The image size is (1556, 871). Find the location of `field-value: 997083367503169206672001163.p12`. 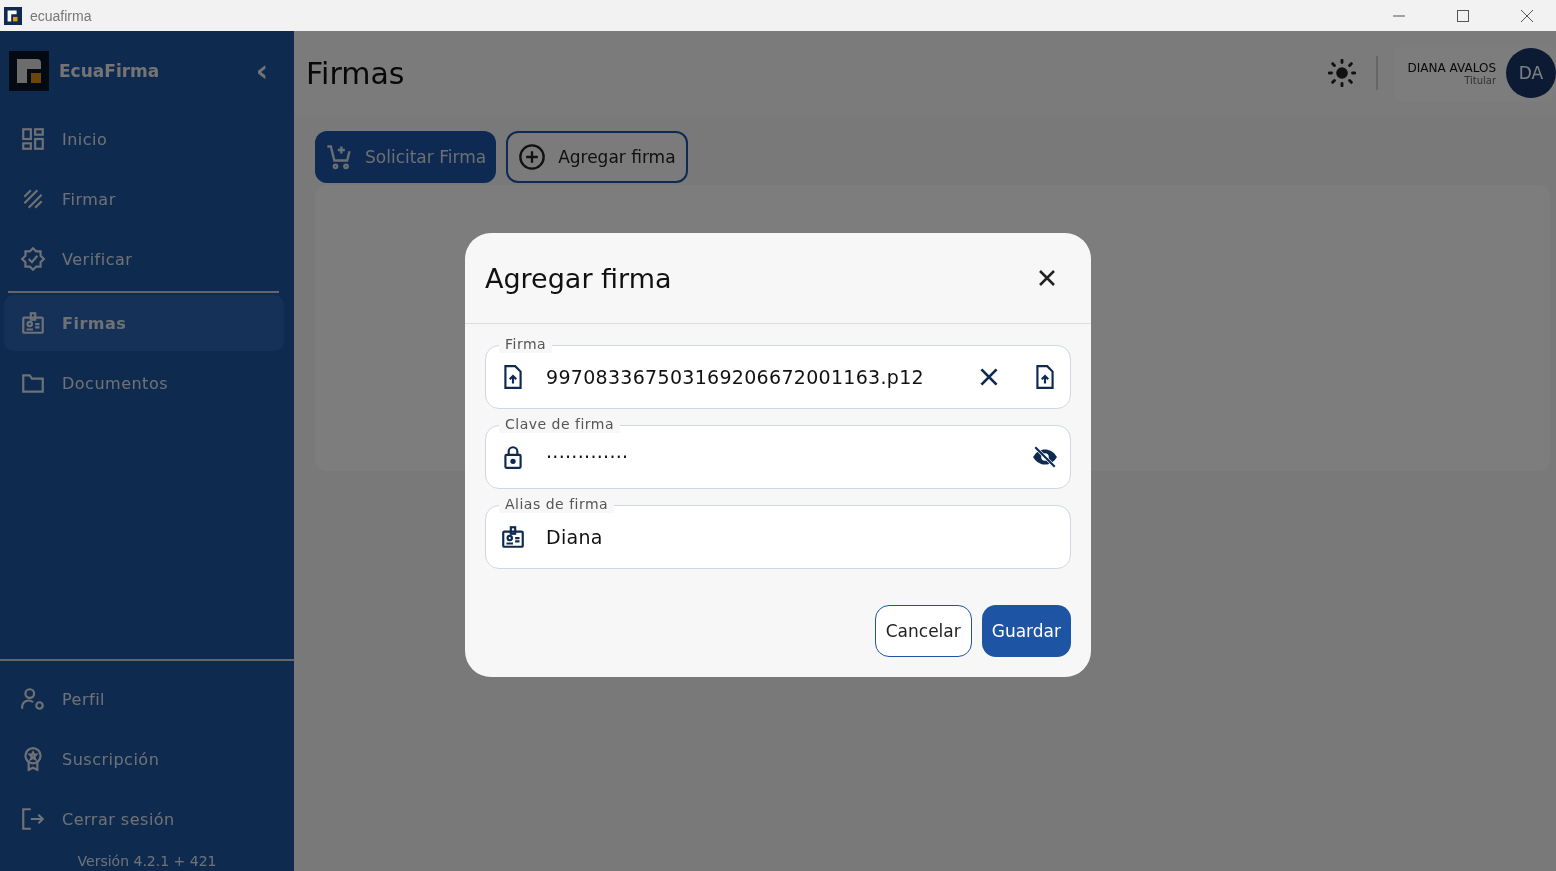

field-value: 997083367503169206672001163.p12 is located at coordinates (735, 377).